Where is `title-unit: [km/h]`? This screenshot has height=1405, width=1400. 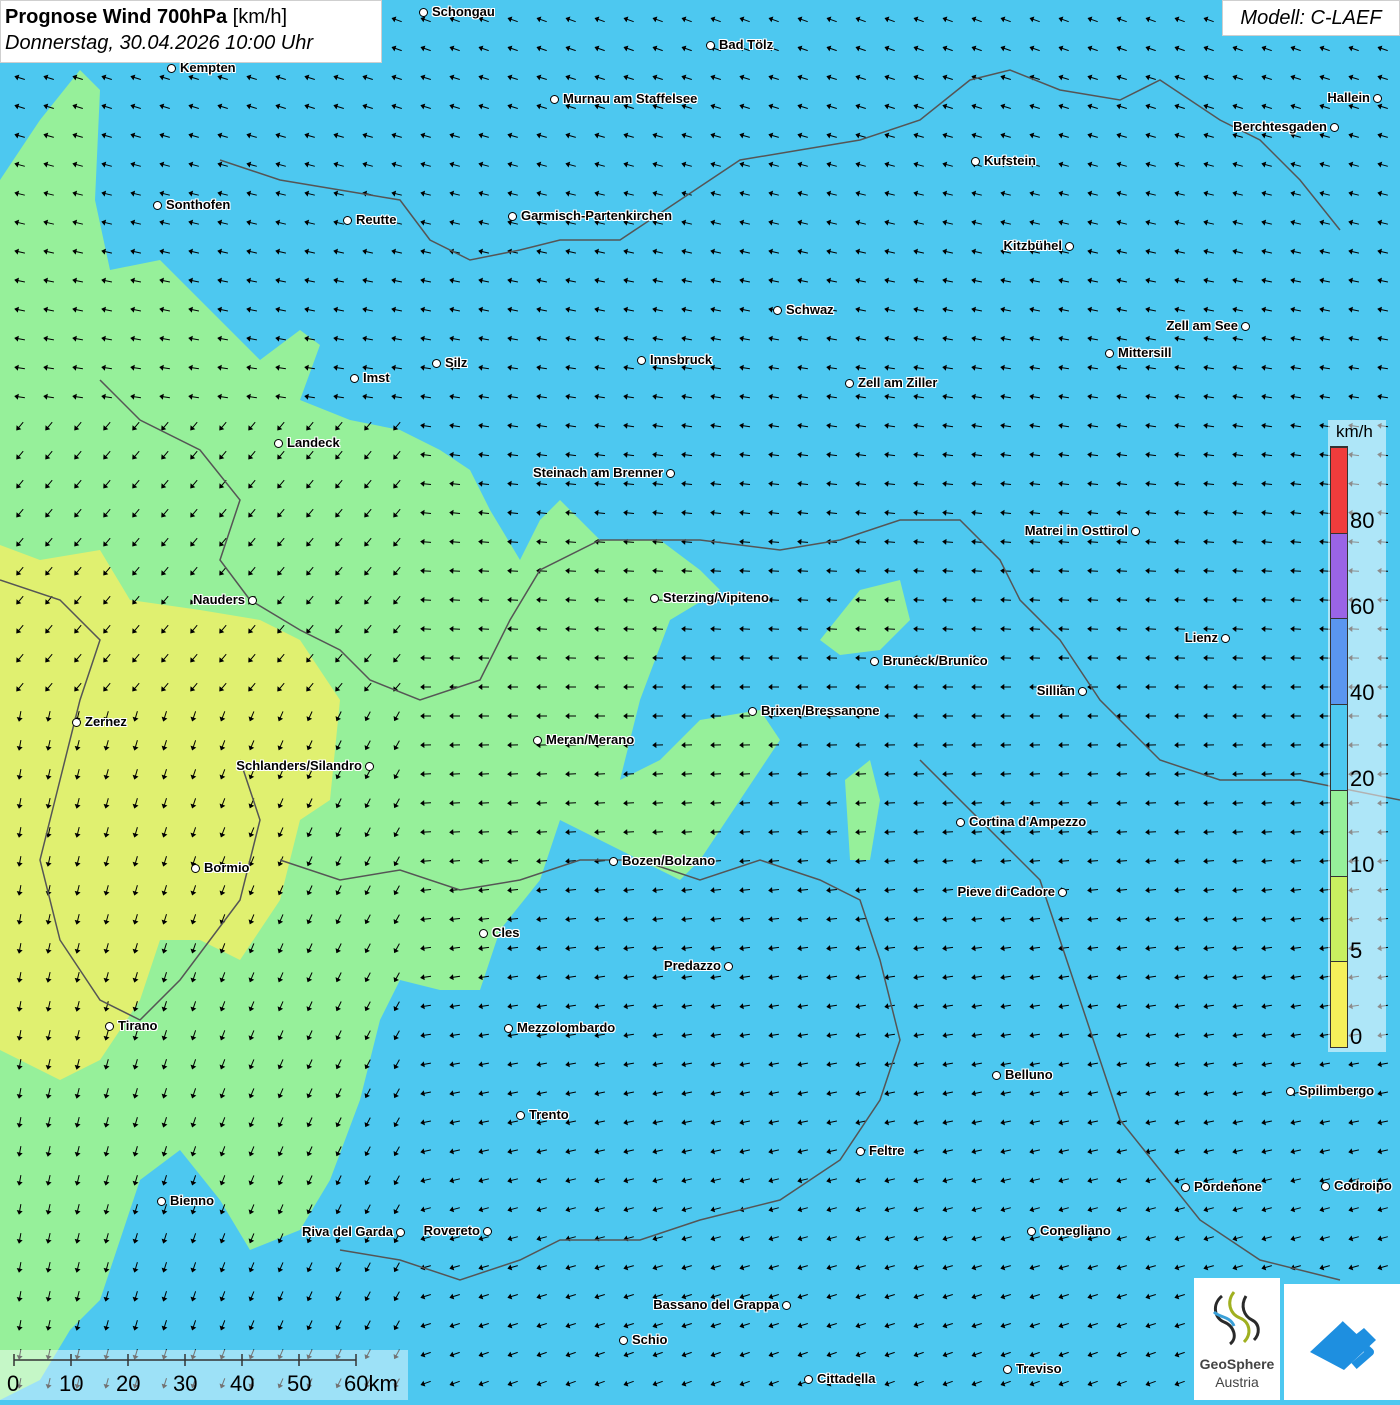
title-unit: [km/h] is located at coordinates (257, 17).